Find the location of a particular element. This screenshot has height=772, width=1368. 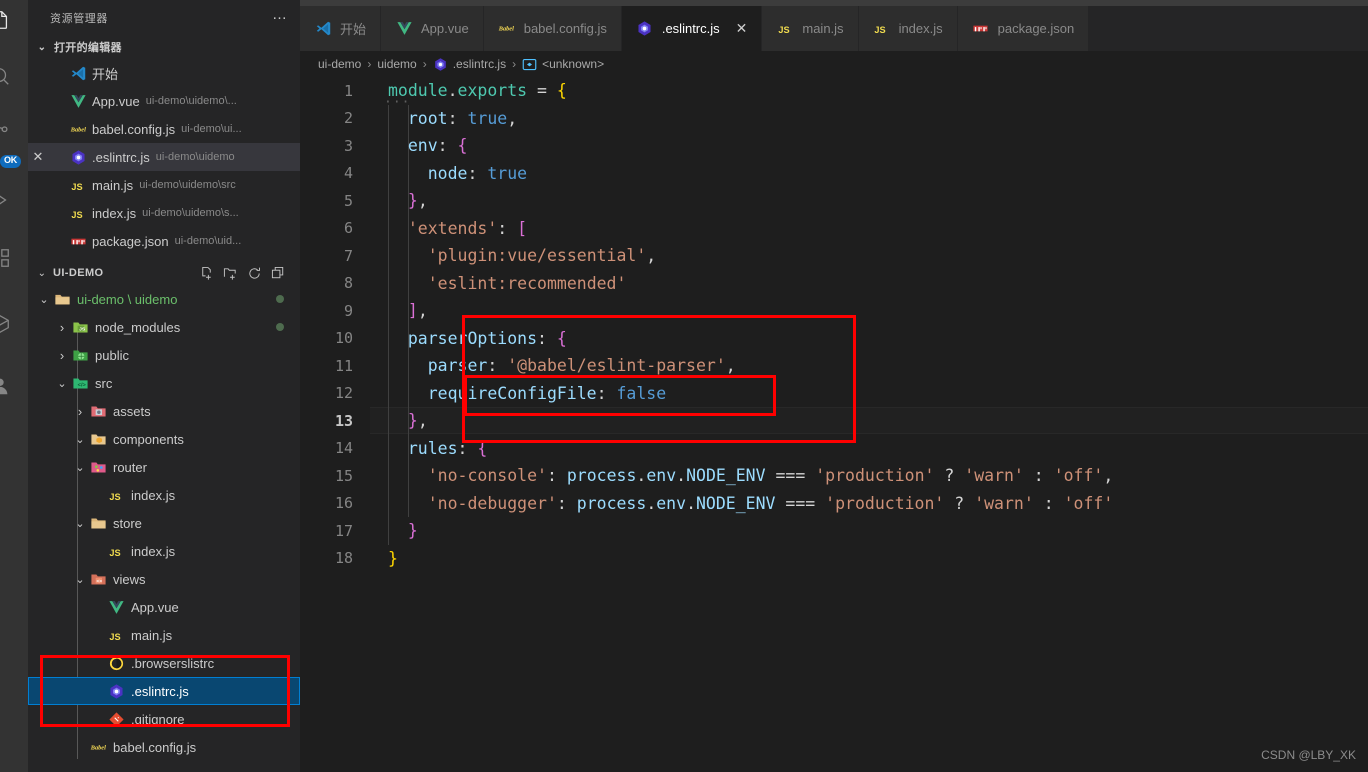

tab-package.json: package.json is located at coordinates (1023, 28).